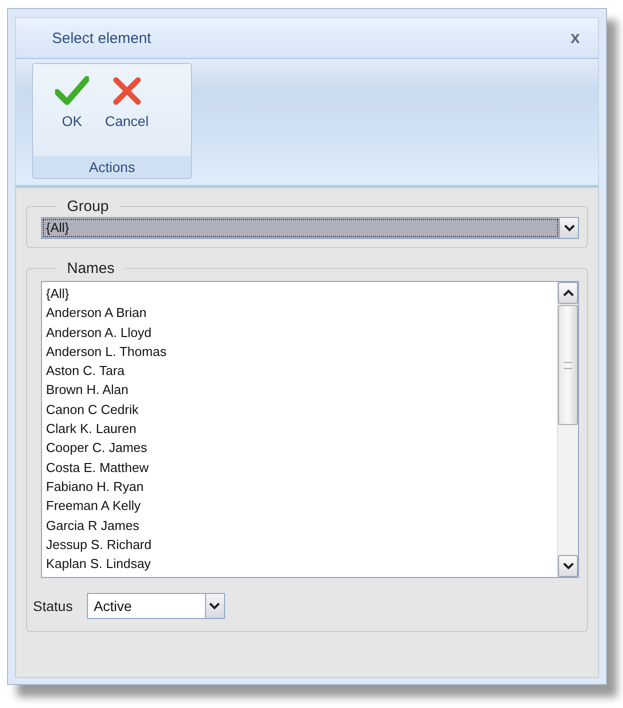  Describe the element at coordinates (91, 268) in the screenshot. I see `names-legend: Names` at that location.